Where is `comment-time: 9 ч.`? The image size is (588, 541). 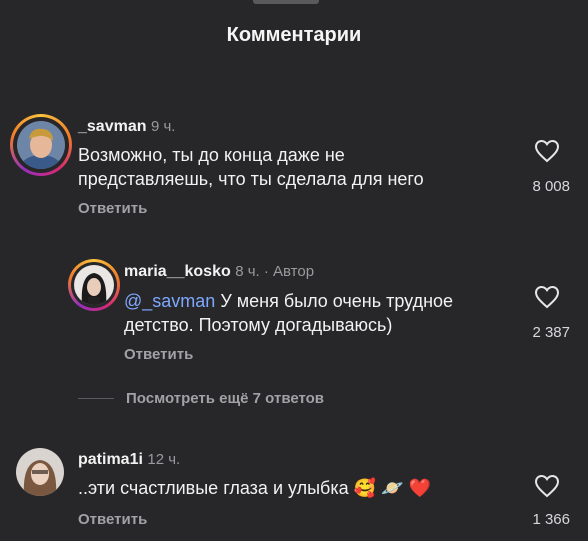 comment-time: 9 ч. is located at coordinates (163, 126).